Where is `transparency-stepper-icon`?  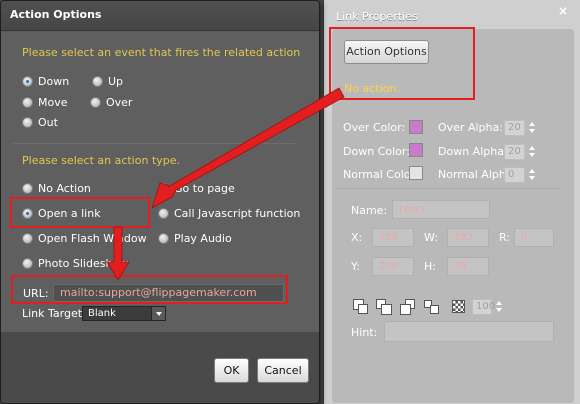 transparency-stepper-icon is located at coordinates (499, 306).